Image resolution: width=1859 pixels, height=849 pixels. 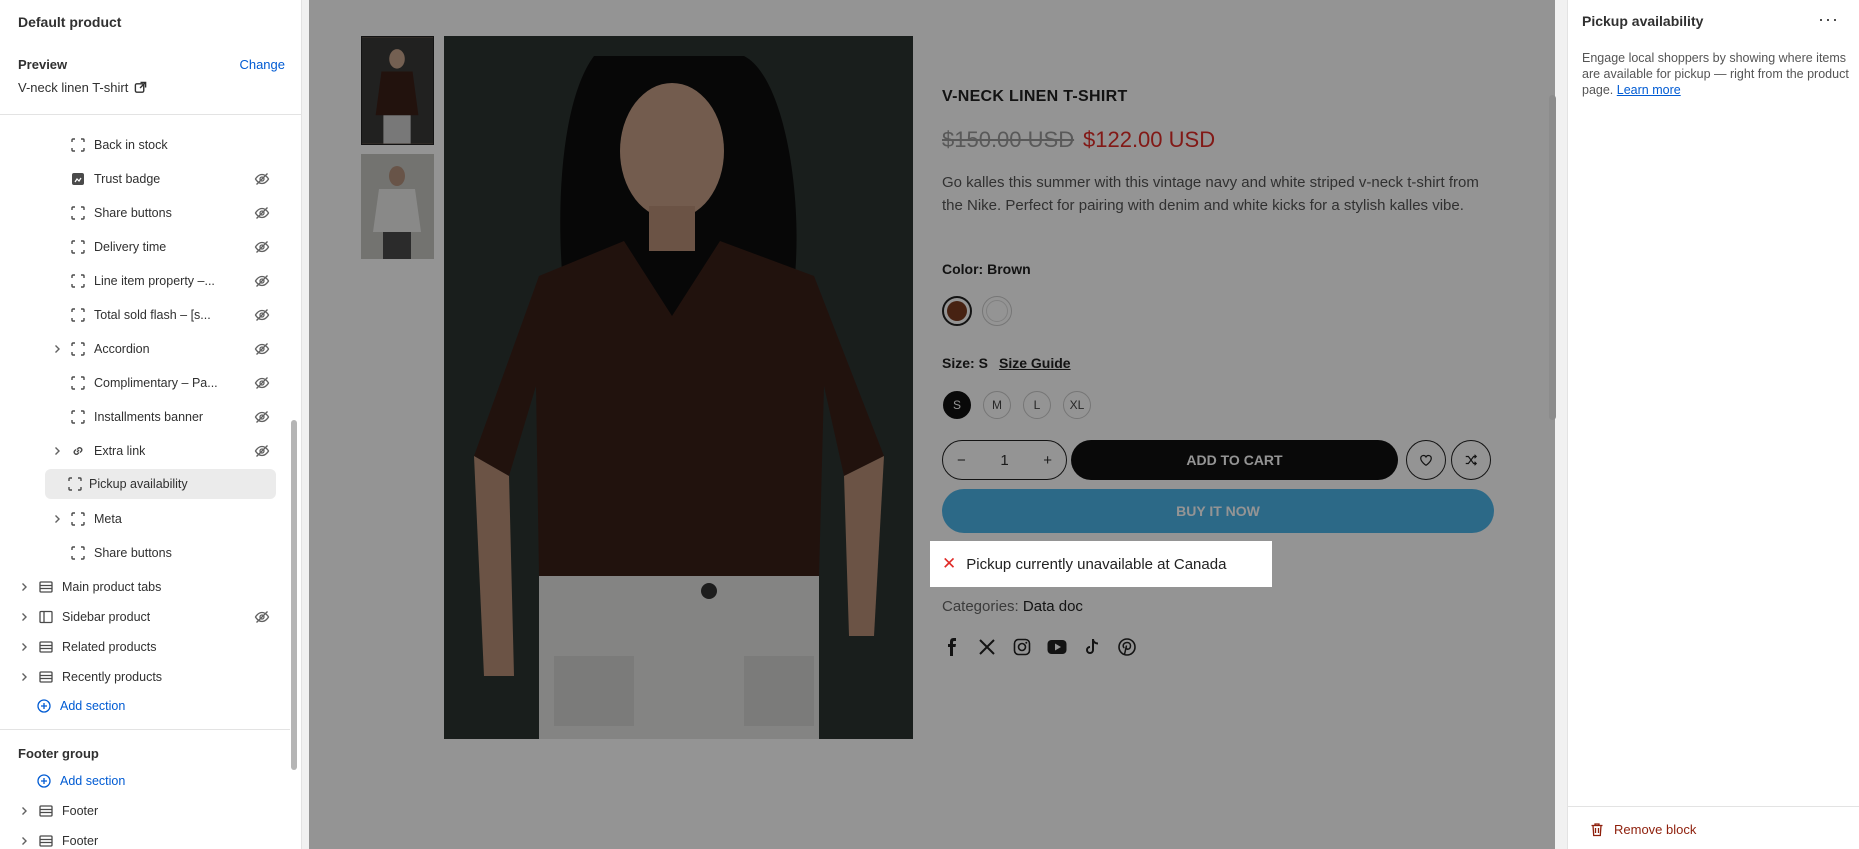 What do you see at coordinates (70, 22) in the screenshot?
I see `sidebar-title: Default product` at bounding box center [70, 22].